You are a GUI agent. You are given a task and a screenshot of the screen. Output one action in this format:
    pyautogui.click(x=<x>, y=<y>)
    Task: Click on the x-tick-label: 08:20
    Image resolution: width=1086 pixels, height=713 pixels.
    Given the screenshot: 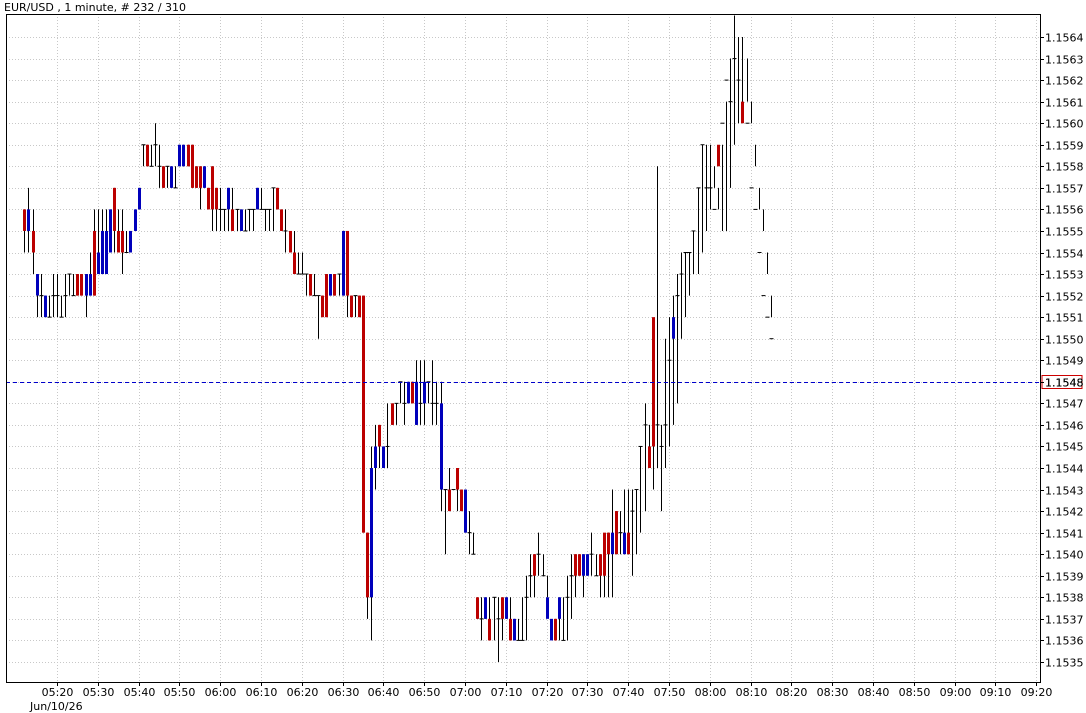 What is the action you would take?
    pyautogui.click(x=792, y=692)
    